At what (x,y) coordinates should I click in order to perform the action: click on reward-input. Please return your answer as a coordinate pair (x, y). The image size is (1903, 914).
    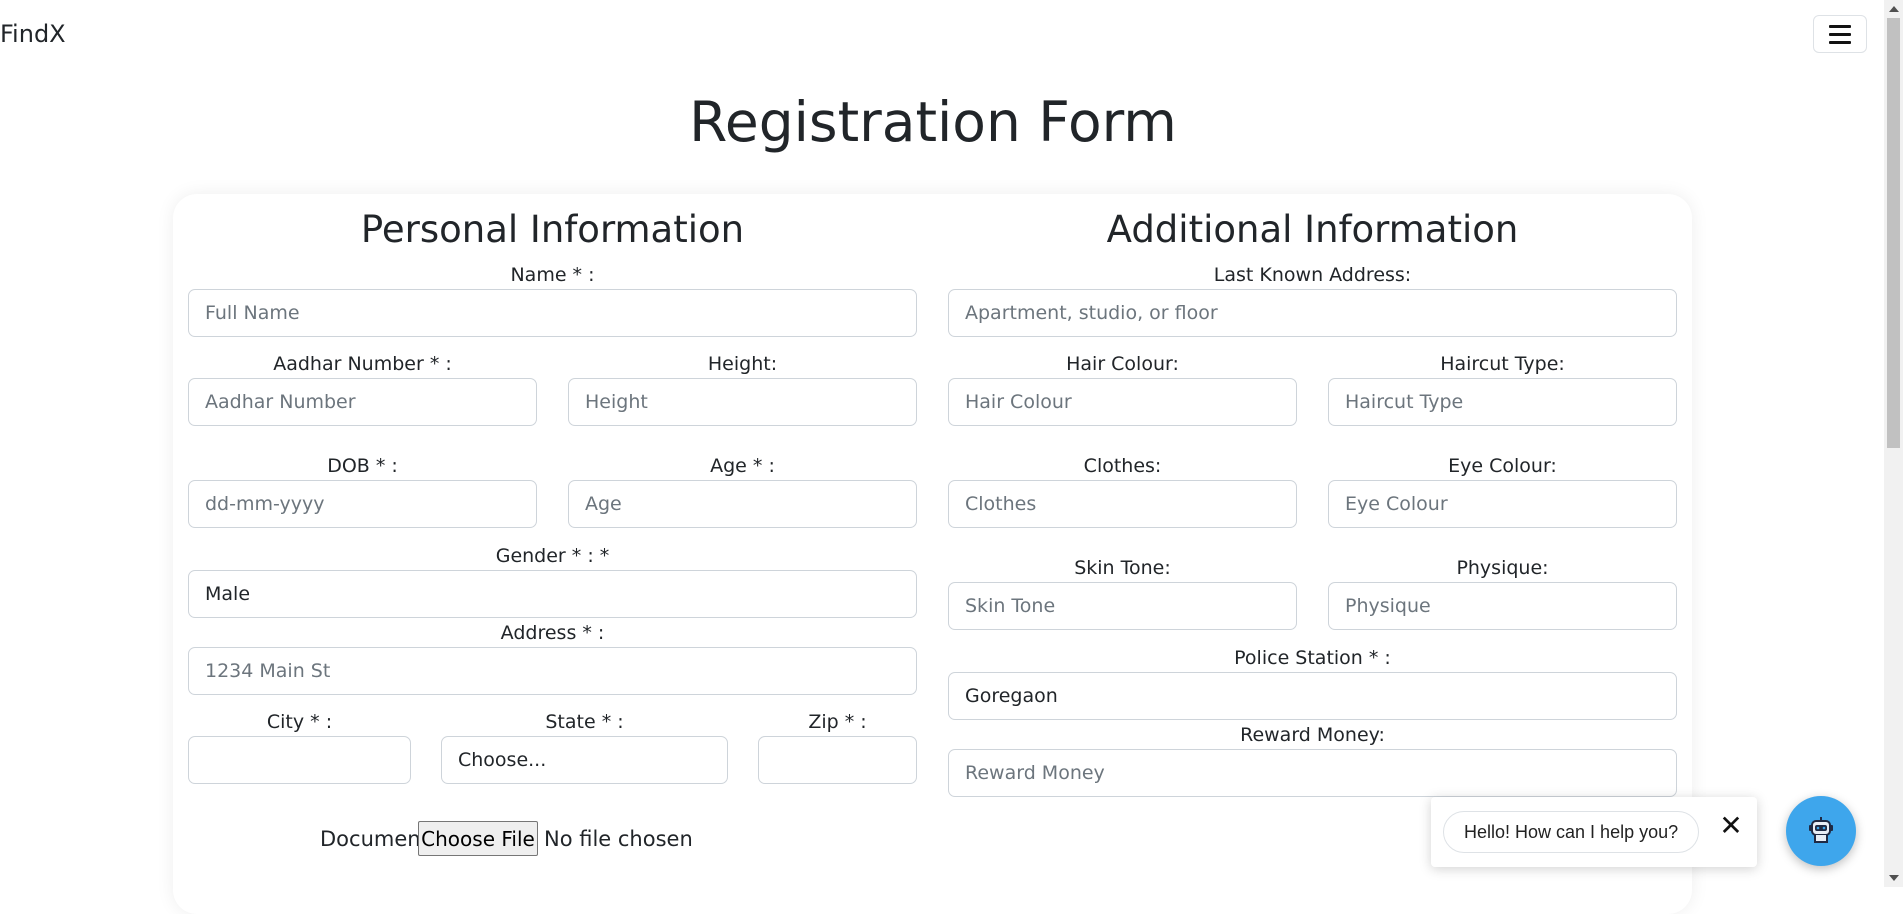
    Looking at the image, I should click on (1312, 773).